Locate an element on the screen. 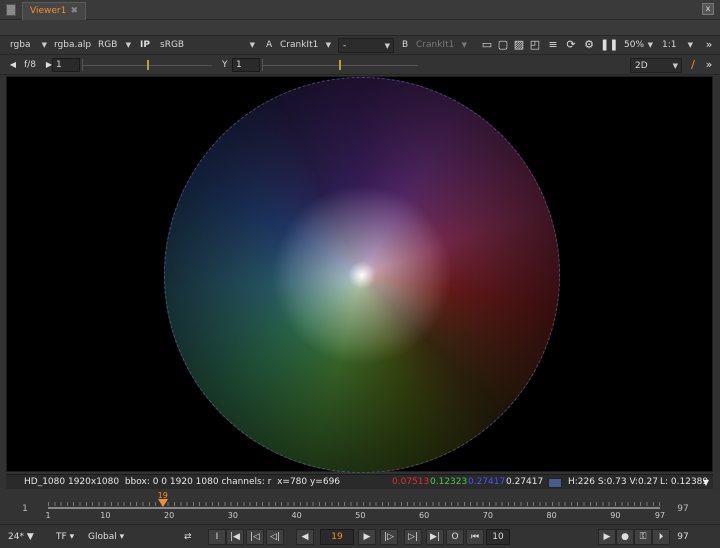 This screenshot has width=720, height=548. view-mode-dropdown: 2D ▼ is located at coordinates (656, 65).